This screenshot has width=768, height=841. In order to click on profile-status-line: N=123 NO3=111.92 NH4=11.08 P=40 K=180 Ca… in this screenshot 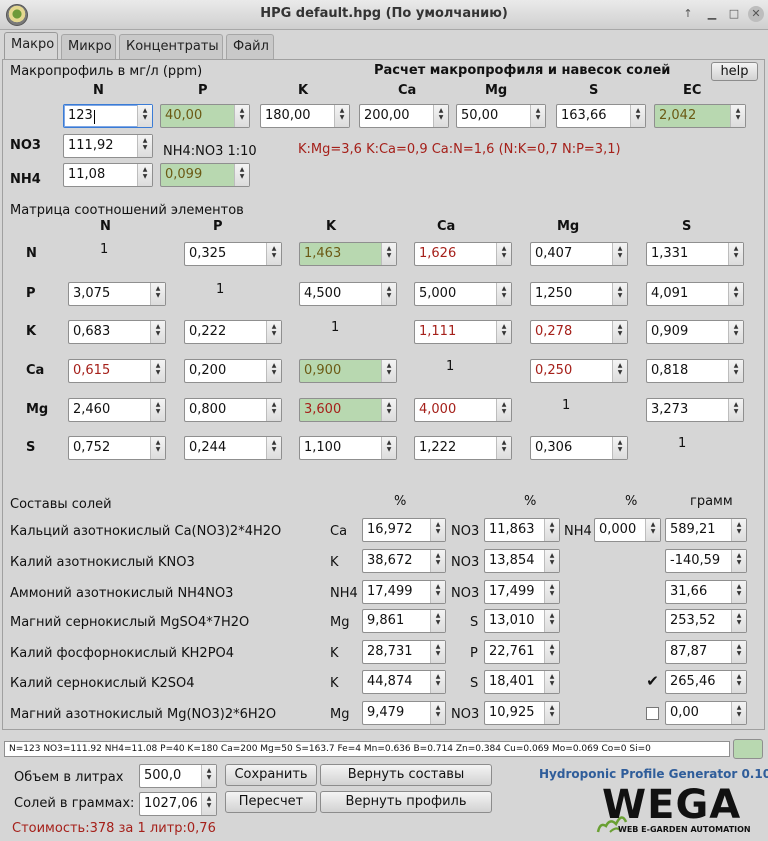, I will do `click(367, 749)`.